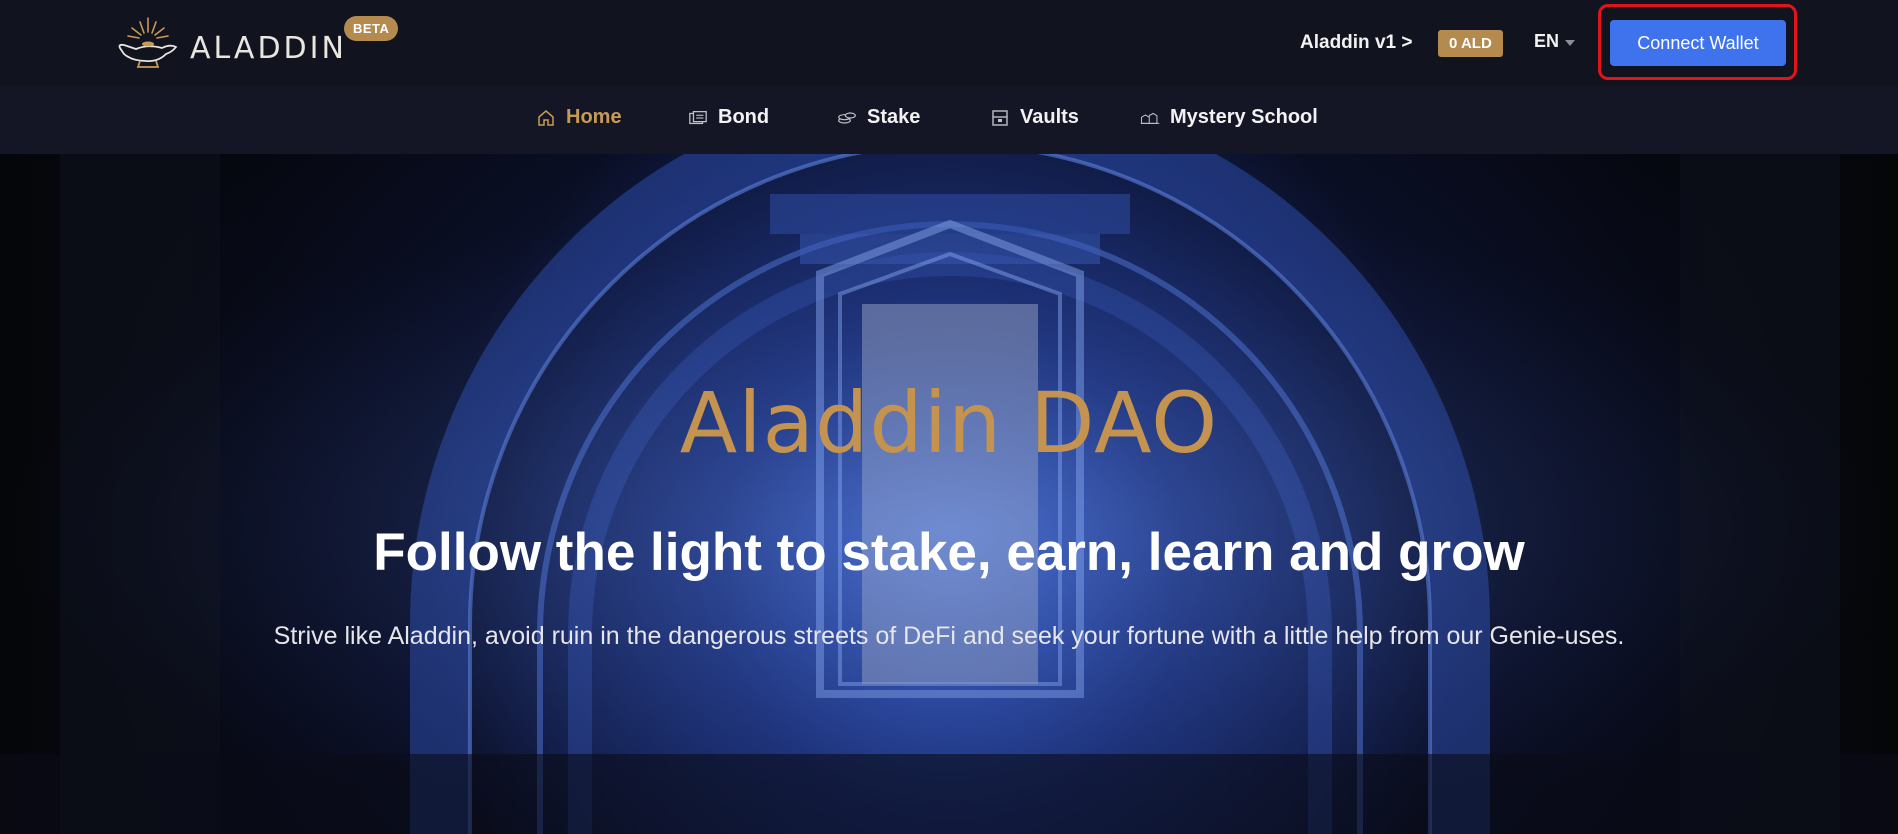 The image size is (1898, 834). I want to click on version-link: Aladdin v1 >, so click(1356, 43).